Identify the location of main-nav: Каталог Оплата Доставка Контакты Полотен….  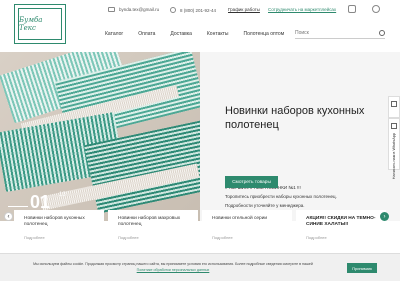
(202, 34).